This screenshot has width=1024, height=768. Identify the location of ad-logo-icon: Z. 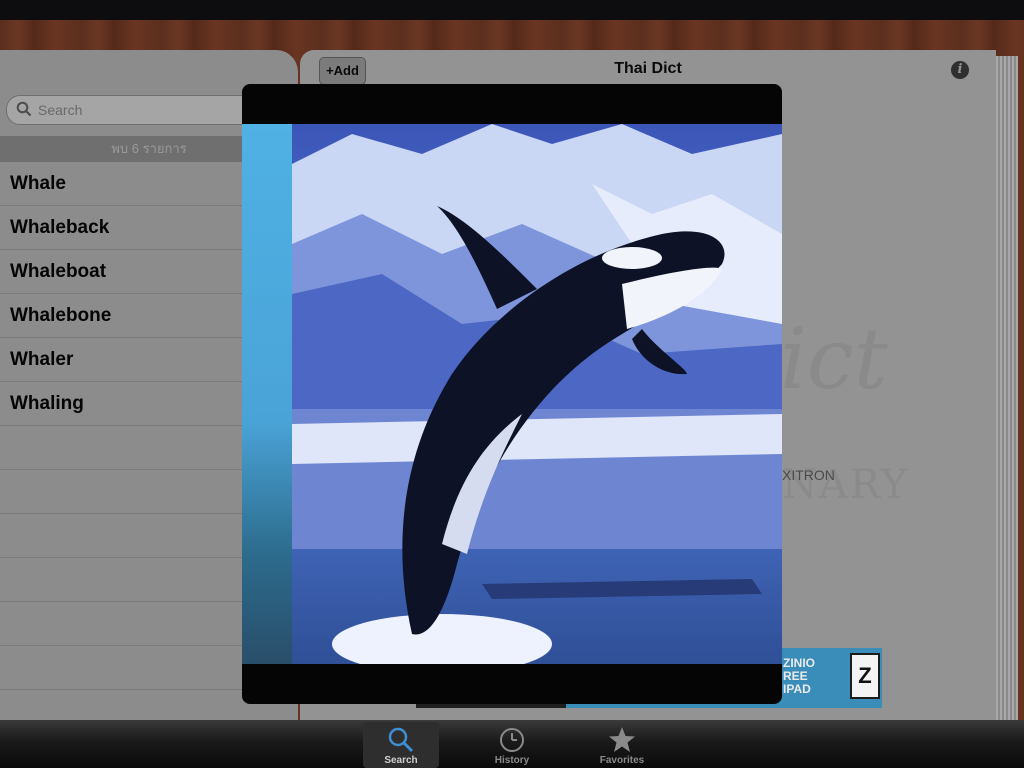
(865, 676).